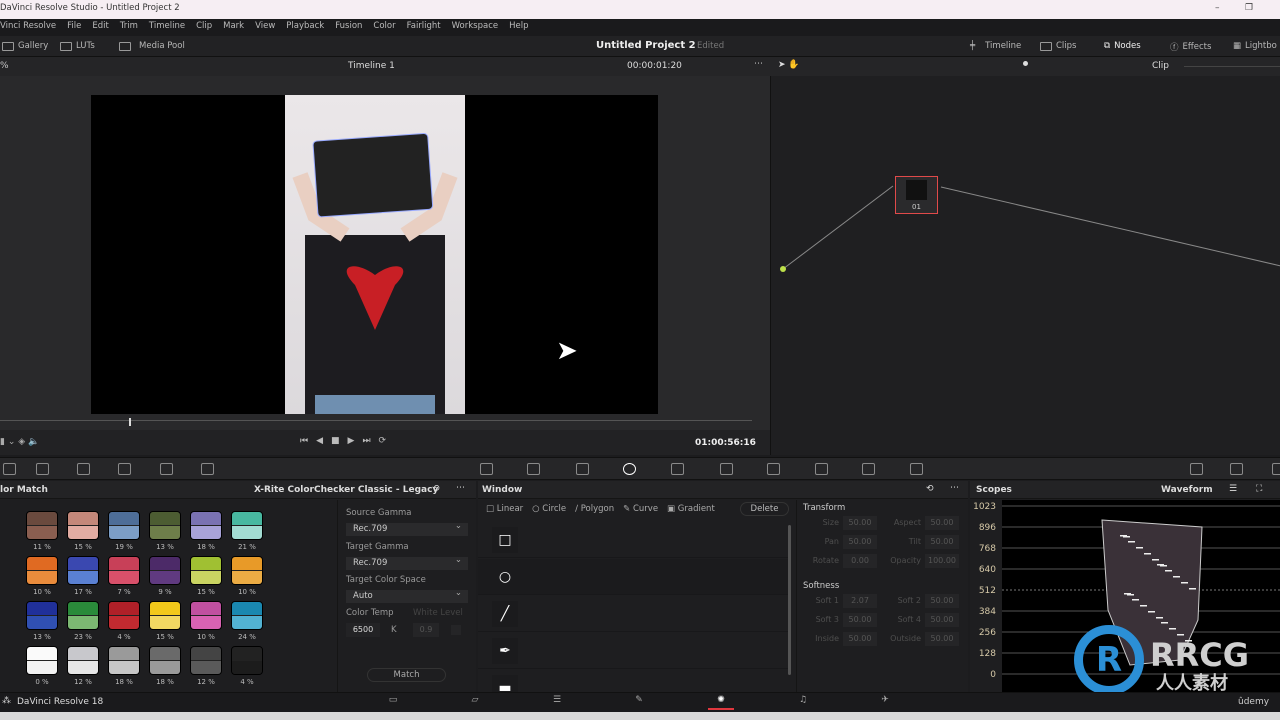 This screenshot has width=1280, height=720. Describe the element at coordinates (691, 509) in the screenshot. I see `gradient-window-button: ▣ Gradient` at that location.